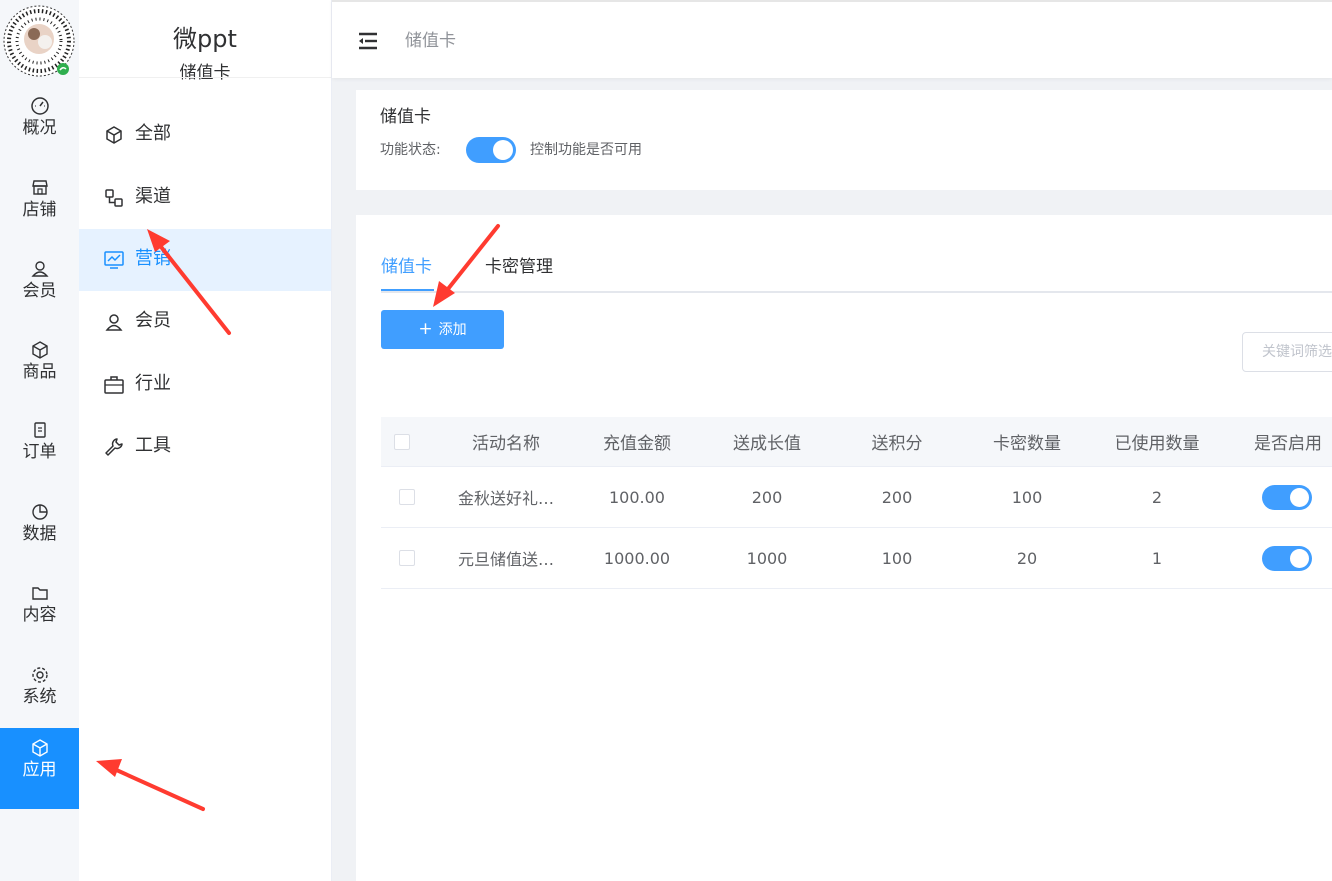  Describe the element at coordinates (637, 444) in the screenshot. I see `column-header: 充值金额` at that location.